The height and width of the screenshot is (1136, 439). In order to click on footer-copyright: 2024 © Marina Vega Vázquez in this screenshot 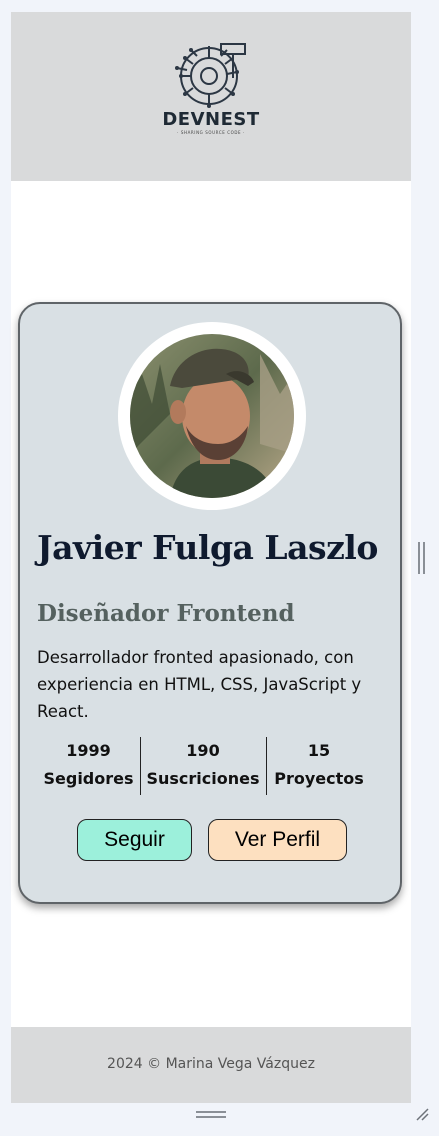, I will do `click(211, 1064)`.